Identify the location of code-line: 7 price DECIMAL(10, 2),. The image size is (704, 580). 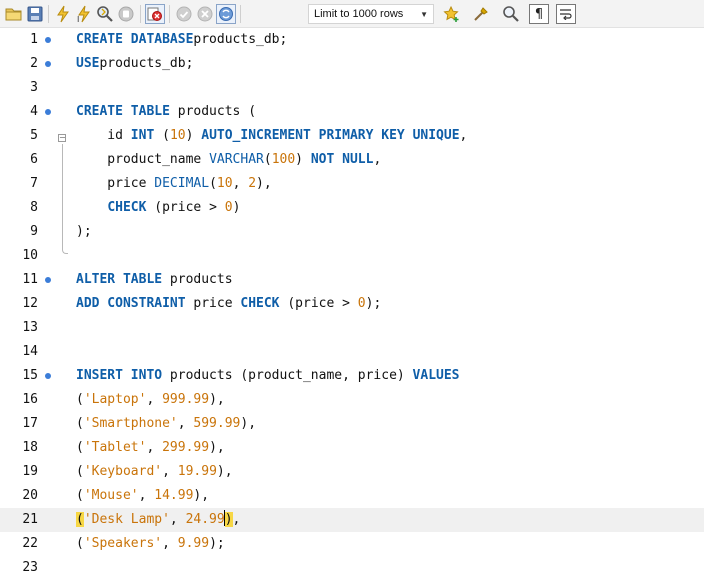
(352, 184).